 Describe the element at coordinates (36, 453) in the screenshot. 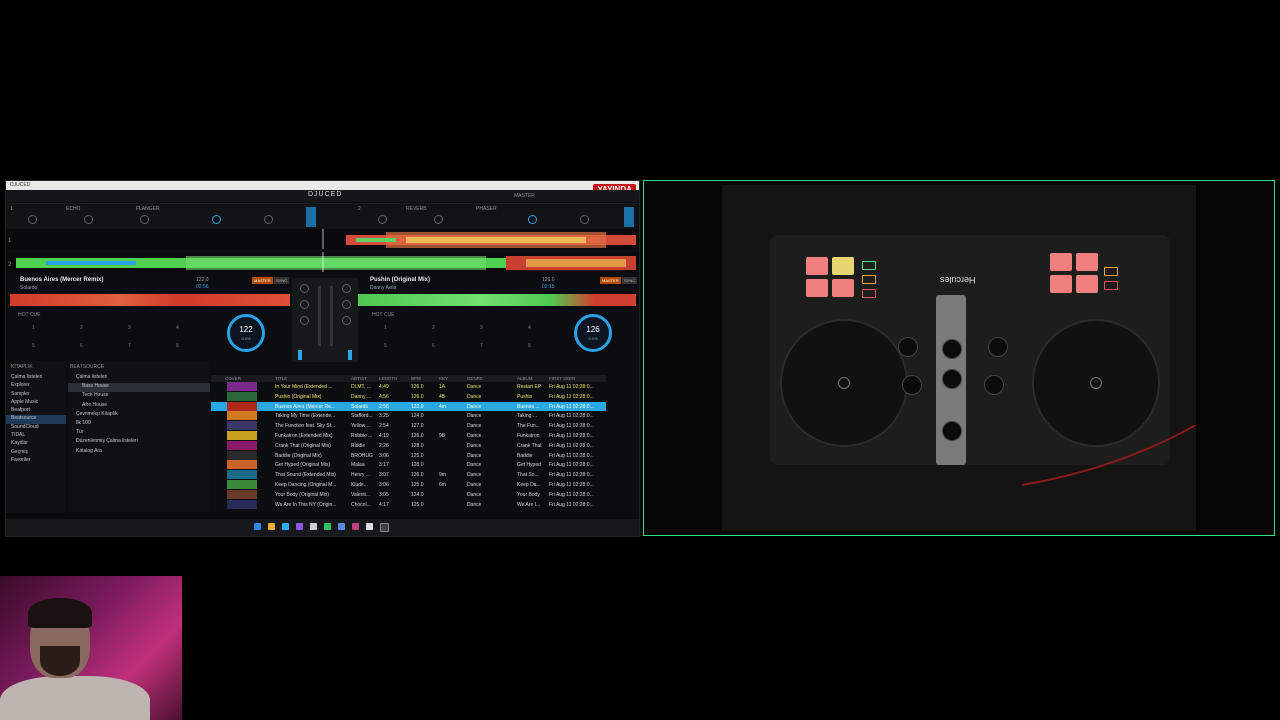

I see `library-item: Geçmiş` at that location.